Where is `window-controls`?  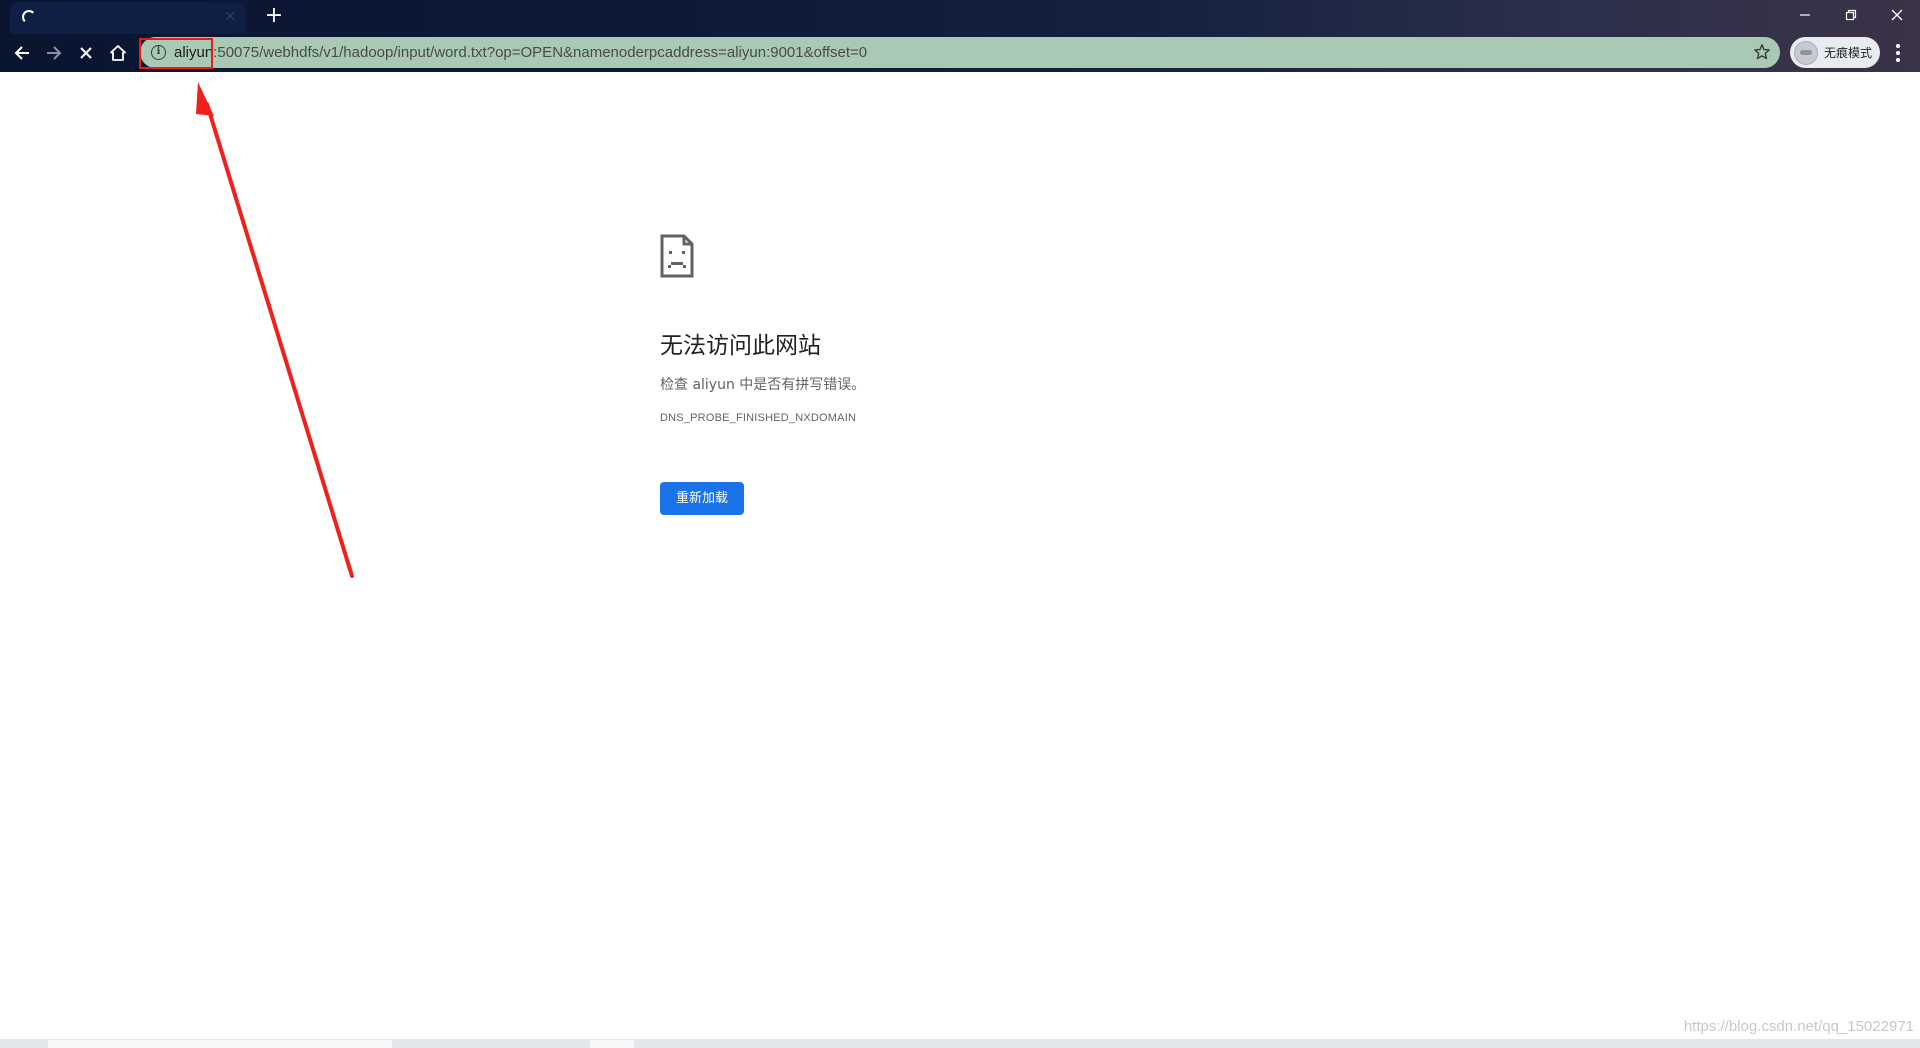
window-controls is located at coordinates (1851, 15).